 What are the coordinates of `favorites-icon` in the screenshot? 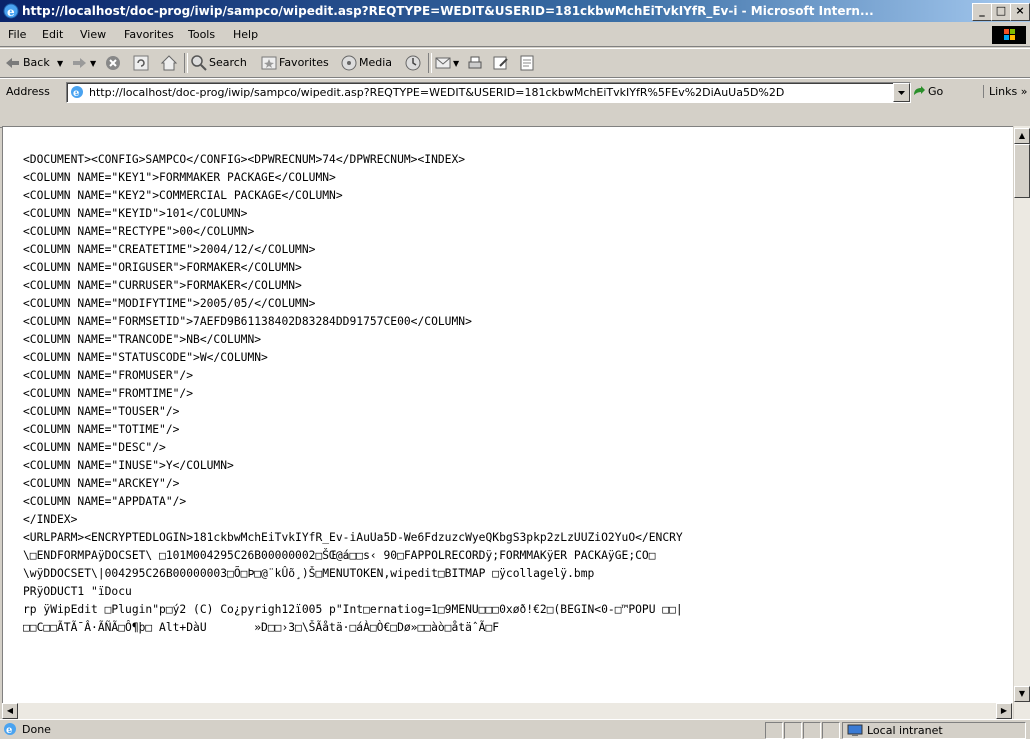 It's located at (269, 63).